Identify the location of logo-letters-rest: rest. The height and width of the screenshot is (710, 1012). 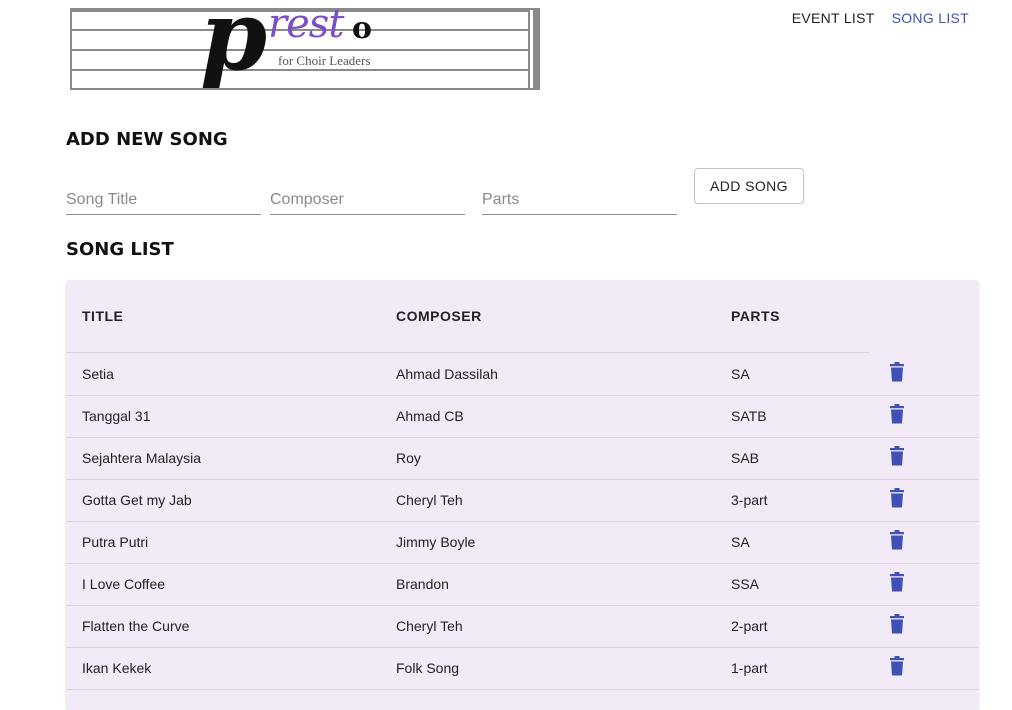
(306, 27).